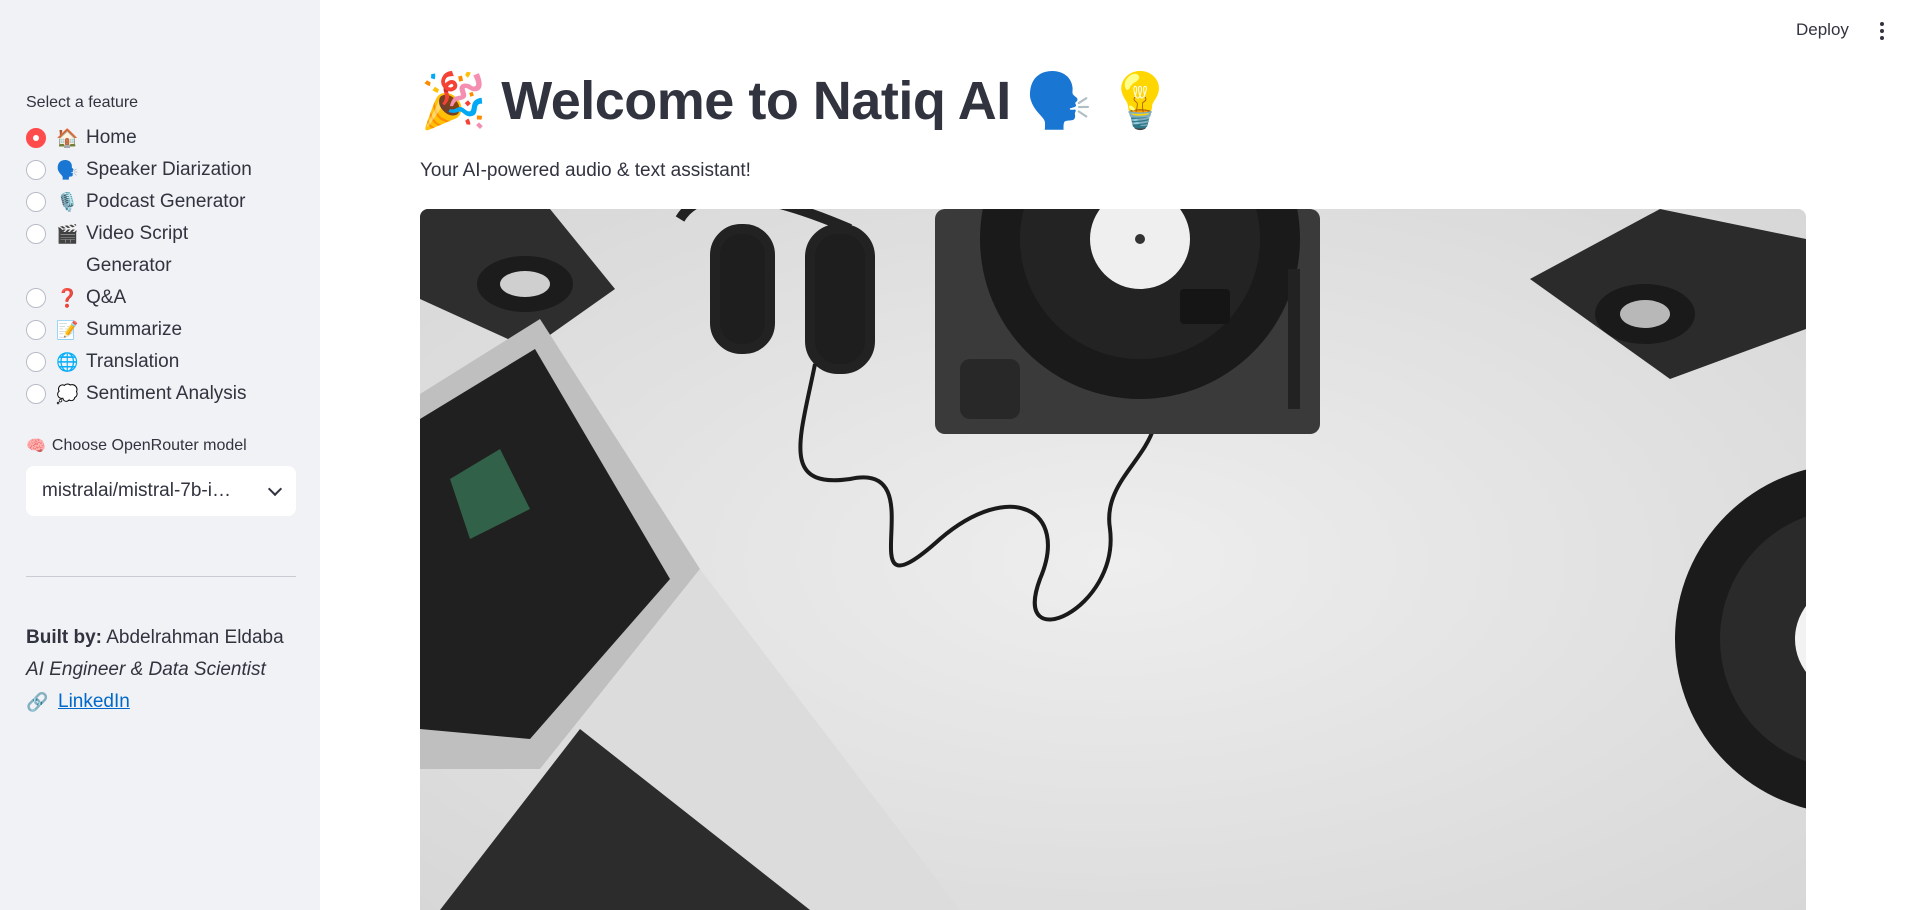  I want to click on question-mark-icon: ❓, so click(67, 298).